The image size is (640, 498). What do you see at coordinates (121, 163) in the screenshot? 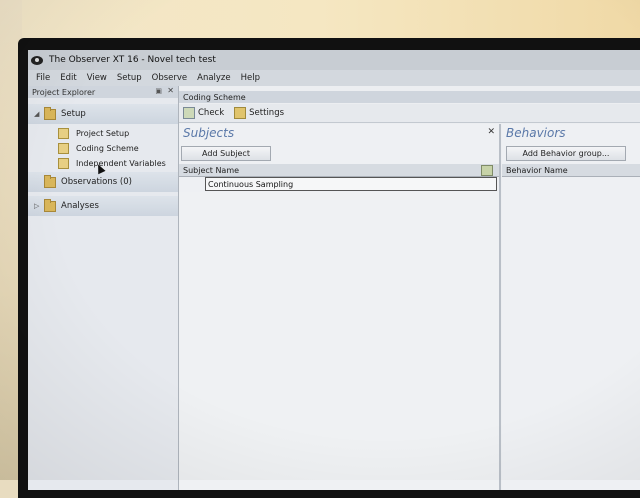
I see `tree-item-label: Independent Variables` at bounding box center [121, 163].